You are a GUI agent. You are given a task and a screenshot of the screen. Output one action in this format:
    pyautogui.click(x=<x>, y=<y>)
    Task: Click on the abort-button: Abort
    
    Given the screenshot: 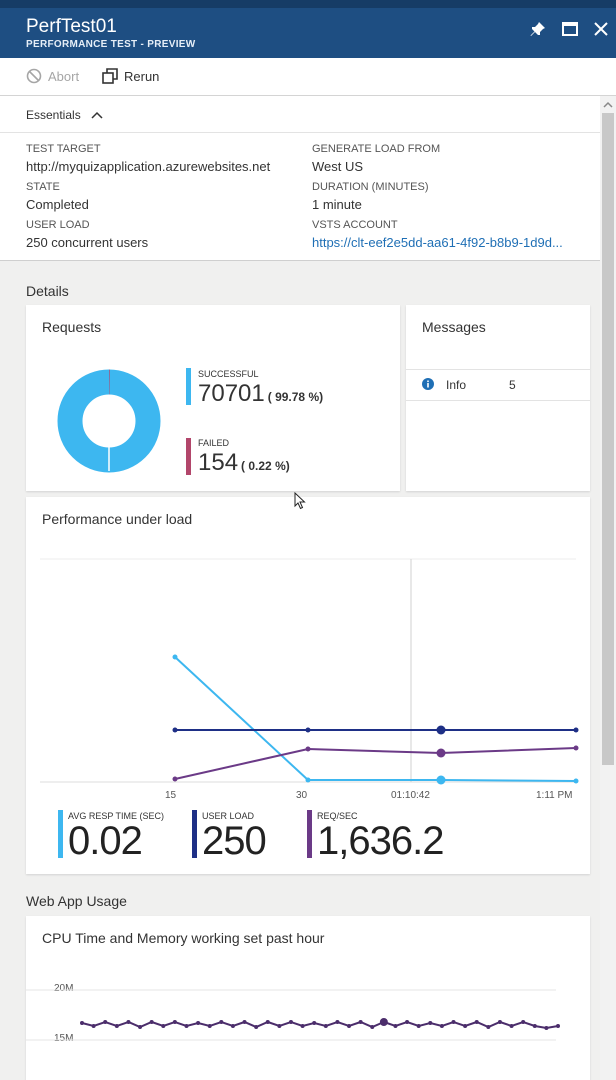 What is the action you would take?
    pyautogui.click(x=52, y=76)
    